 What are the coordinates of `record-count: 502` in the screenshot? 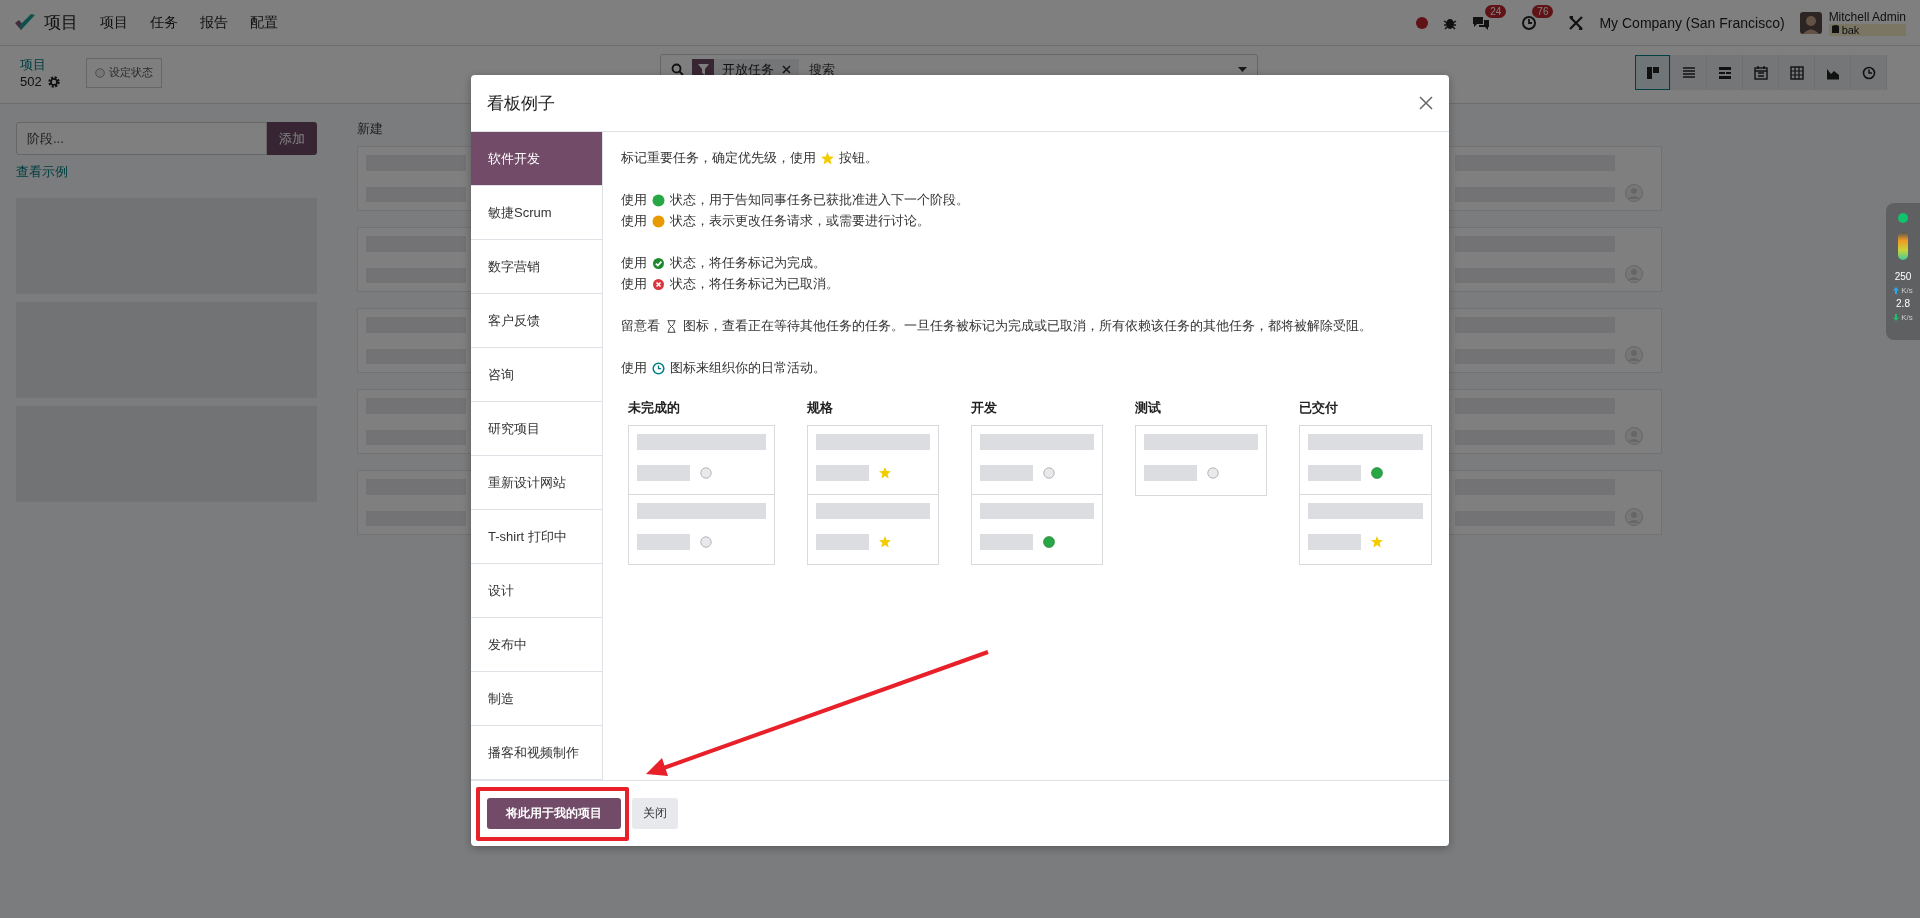 It's located at (31, 81).